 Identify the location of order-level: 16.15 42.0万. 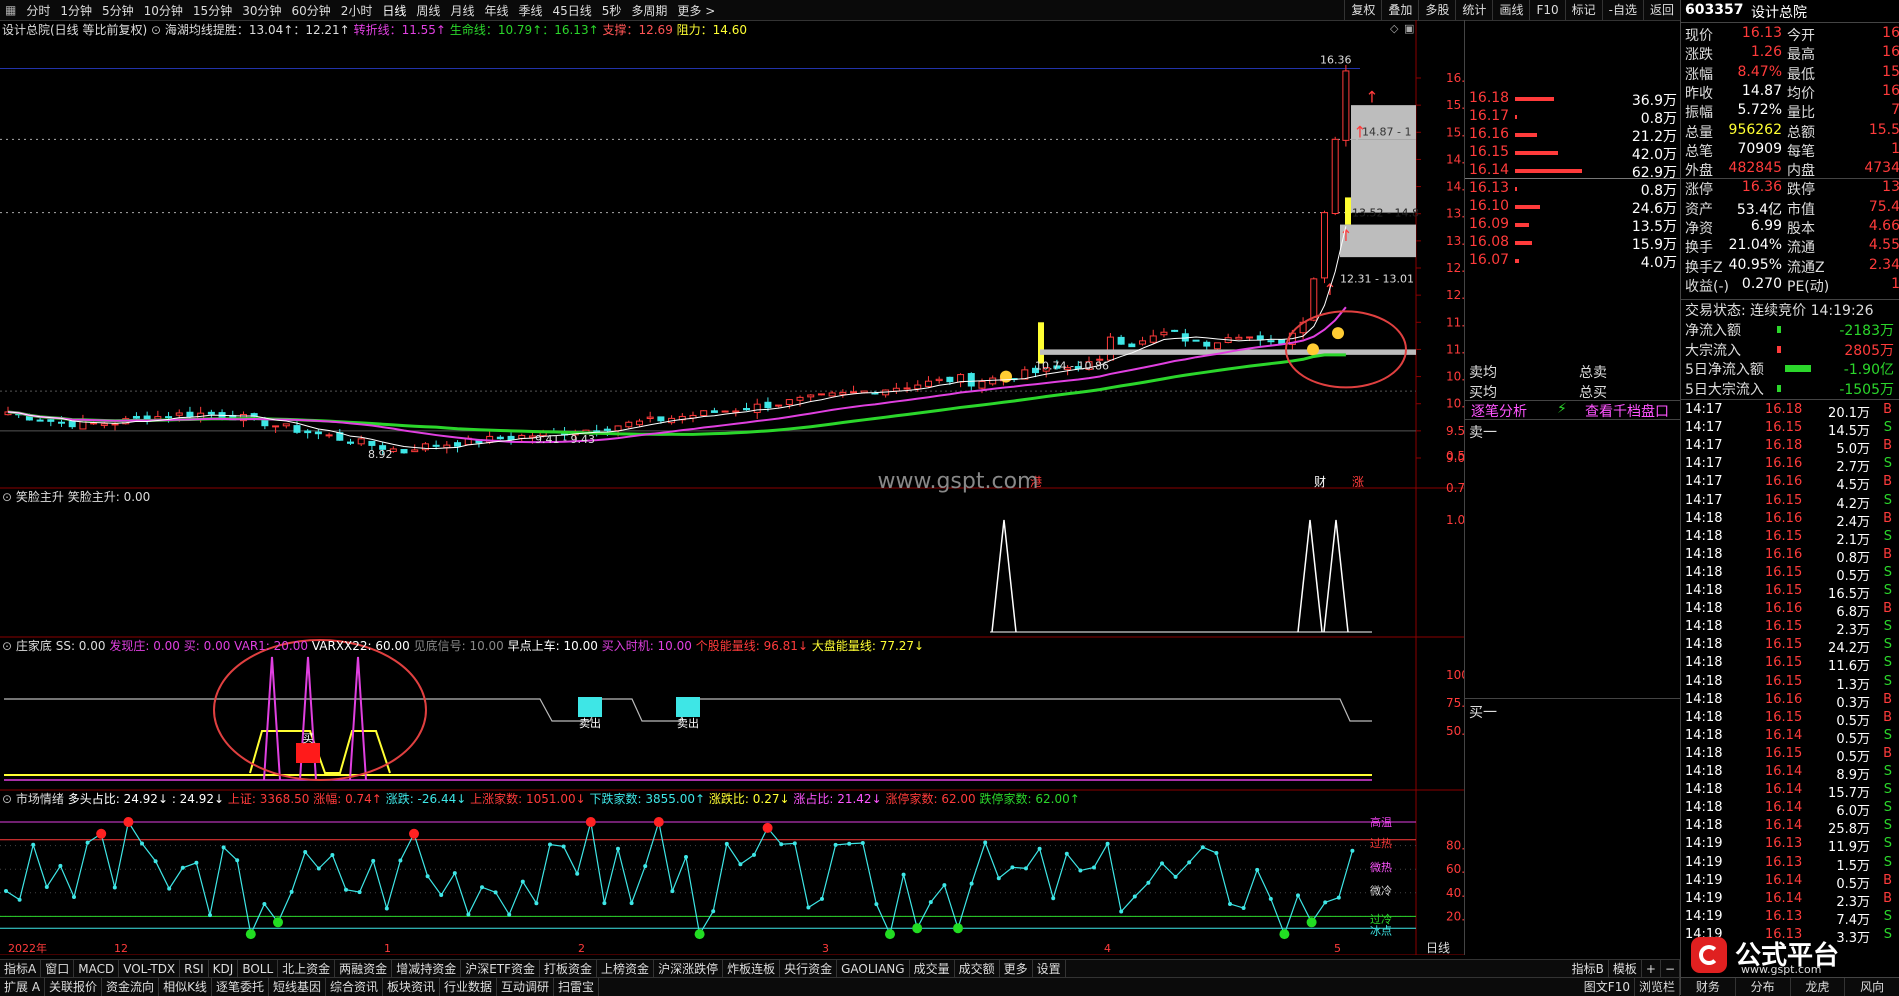
(1573, 153).